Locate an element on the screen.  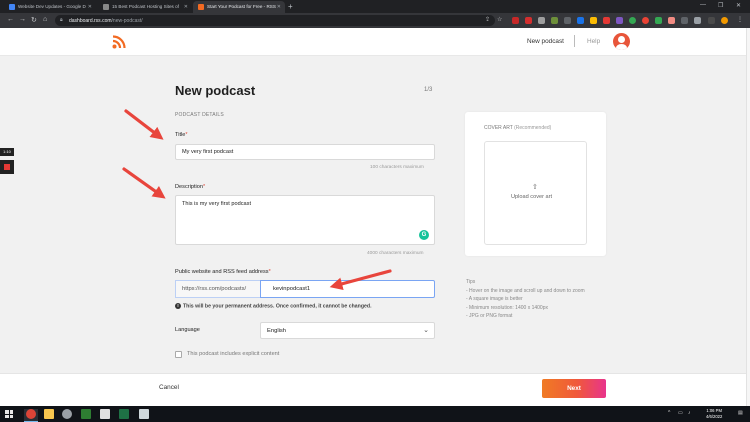
browser-tab-1: Website Dev Updates - Google D ✕ is located at coordinates (50, 7).